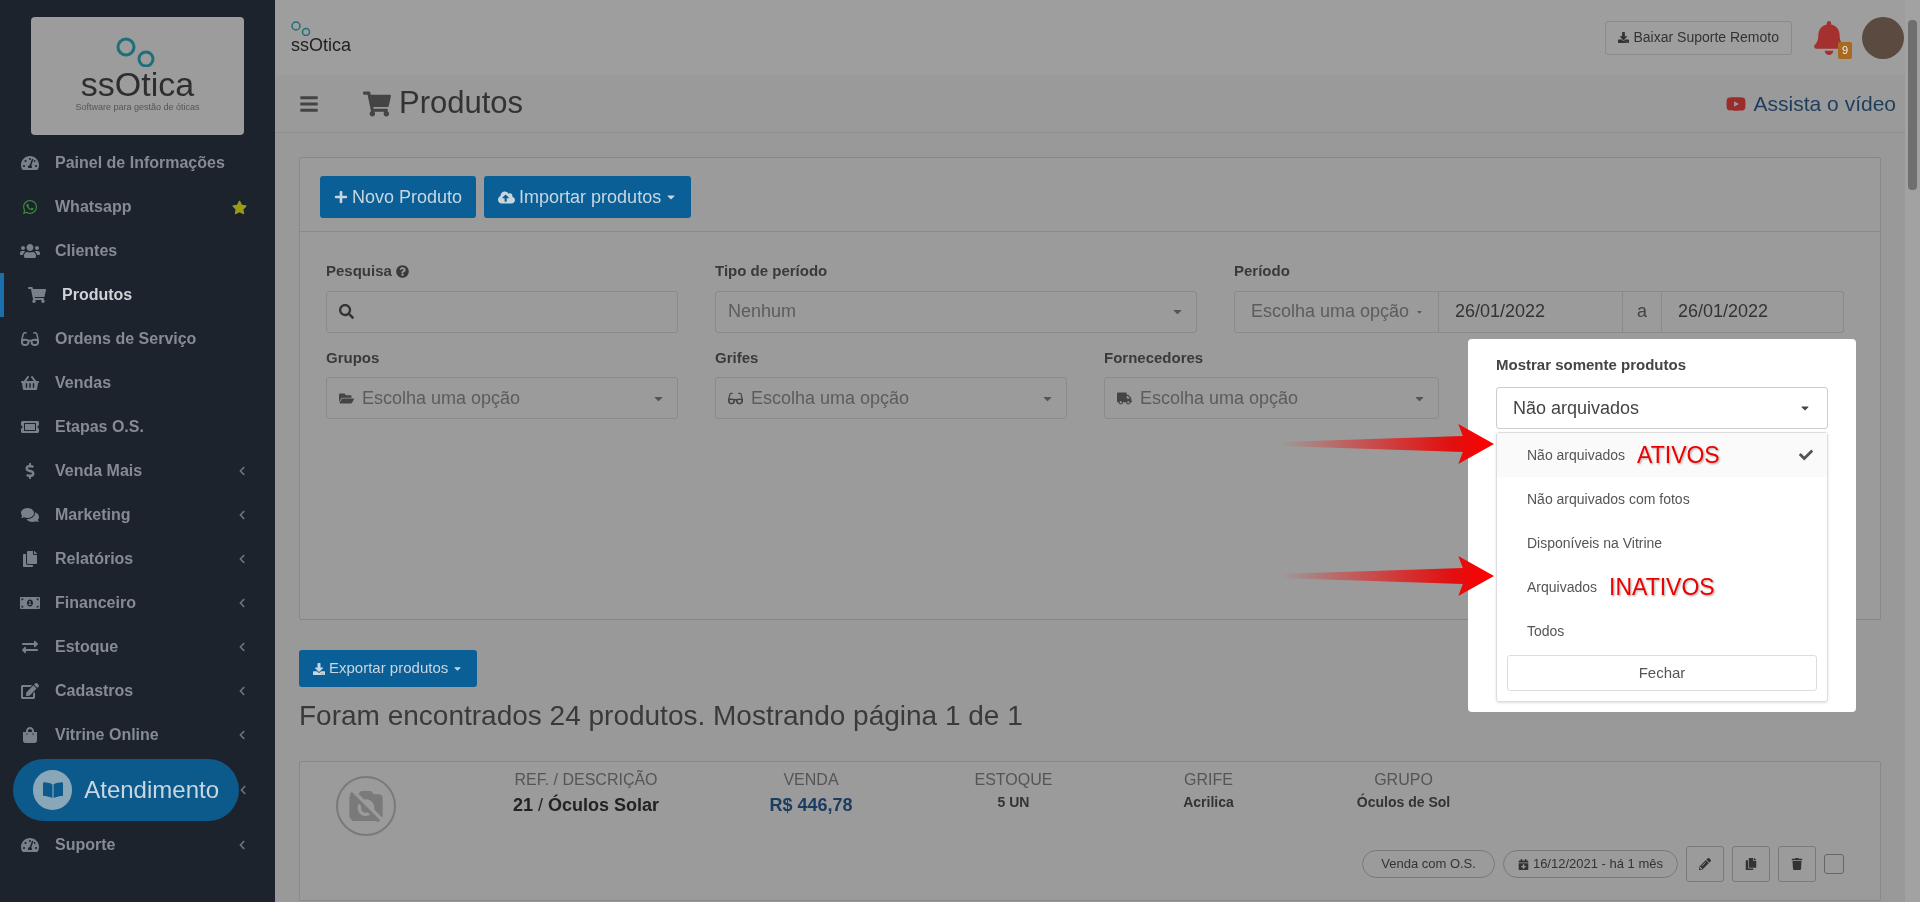 The width and height of the screenshot is (1920, 902). Describe the element at coordinates (30, 383) in the screenshot. I see `basket-icon` at that location.